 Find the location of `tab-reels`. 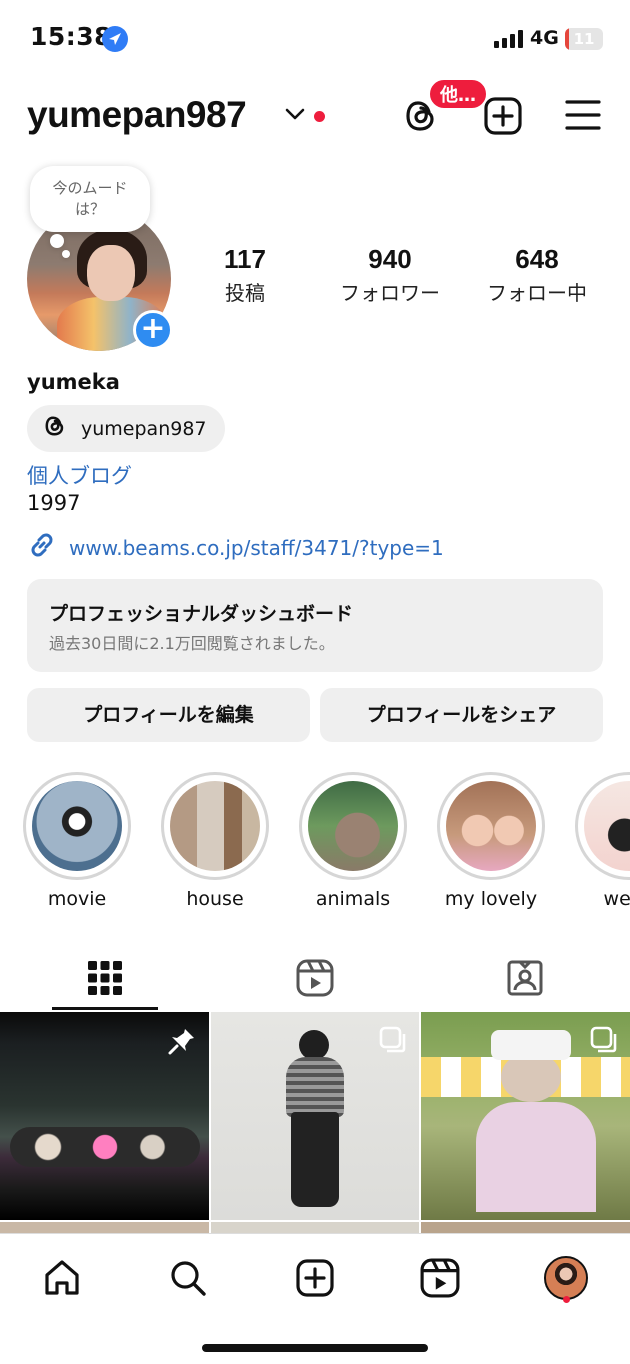

tab-reels is located at coordinates (315, 980).